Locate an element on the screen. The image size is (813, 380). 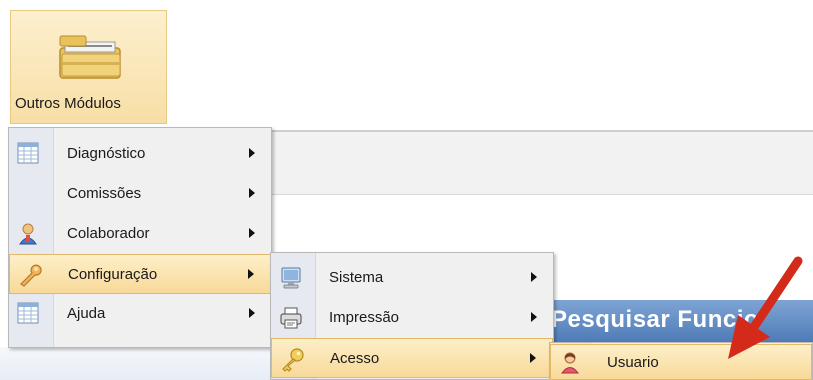
menu-item-label: Usuario is located at coordinates (633, 362).